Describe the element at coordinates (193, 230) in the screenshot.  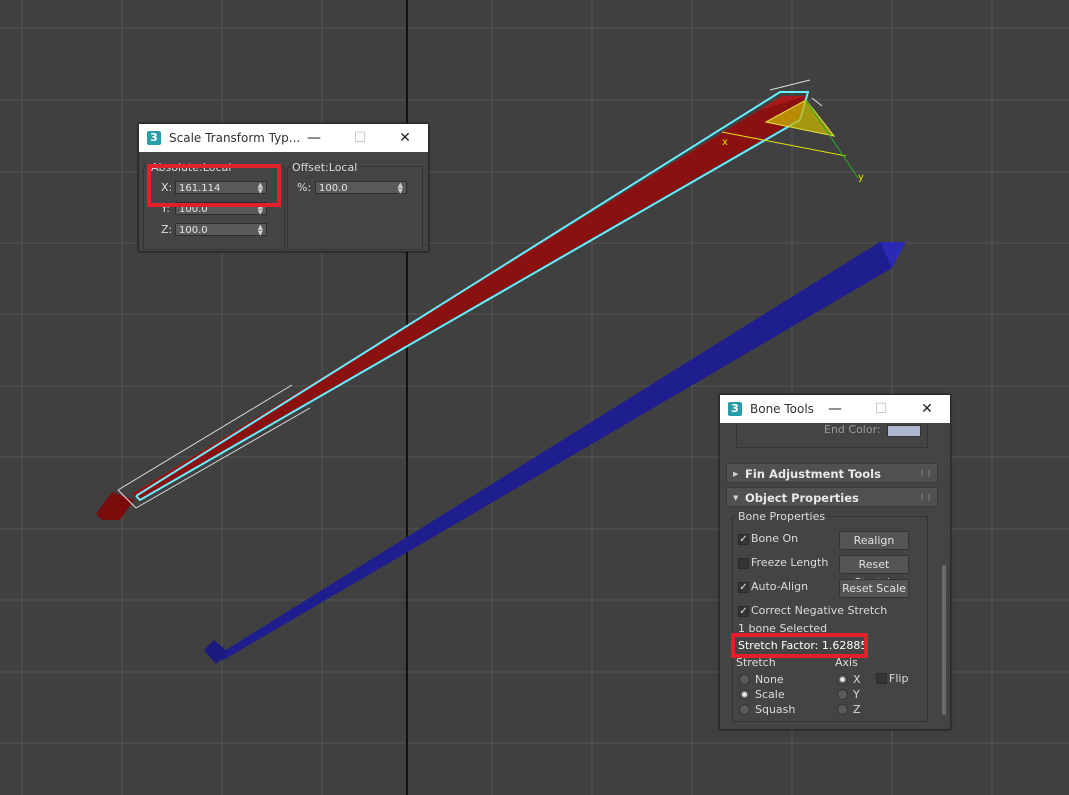
I see `z-scale-value: 100.0` at that location.